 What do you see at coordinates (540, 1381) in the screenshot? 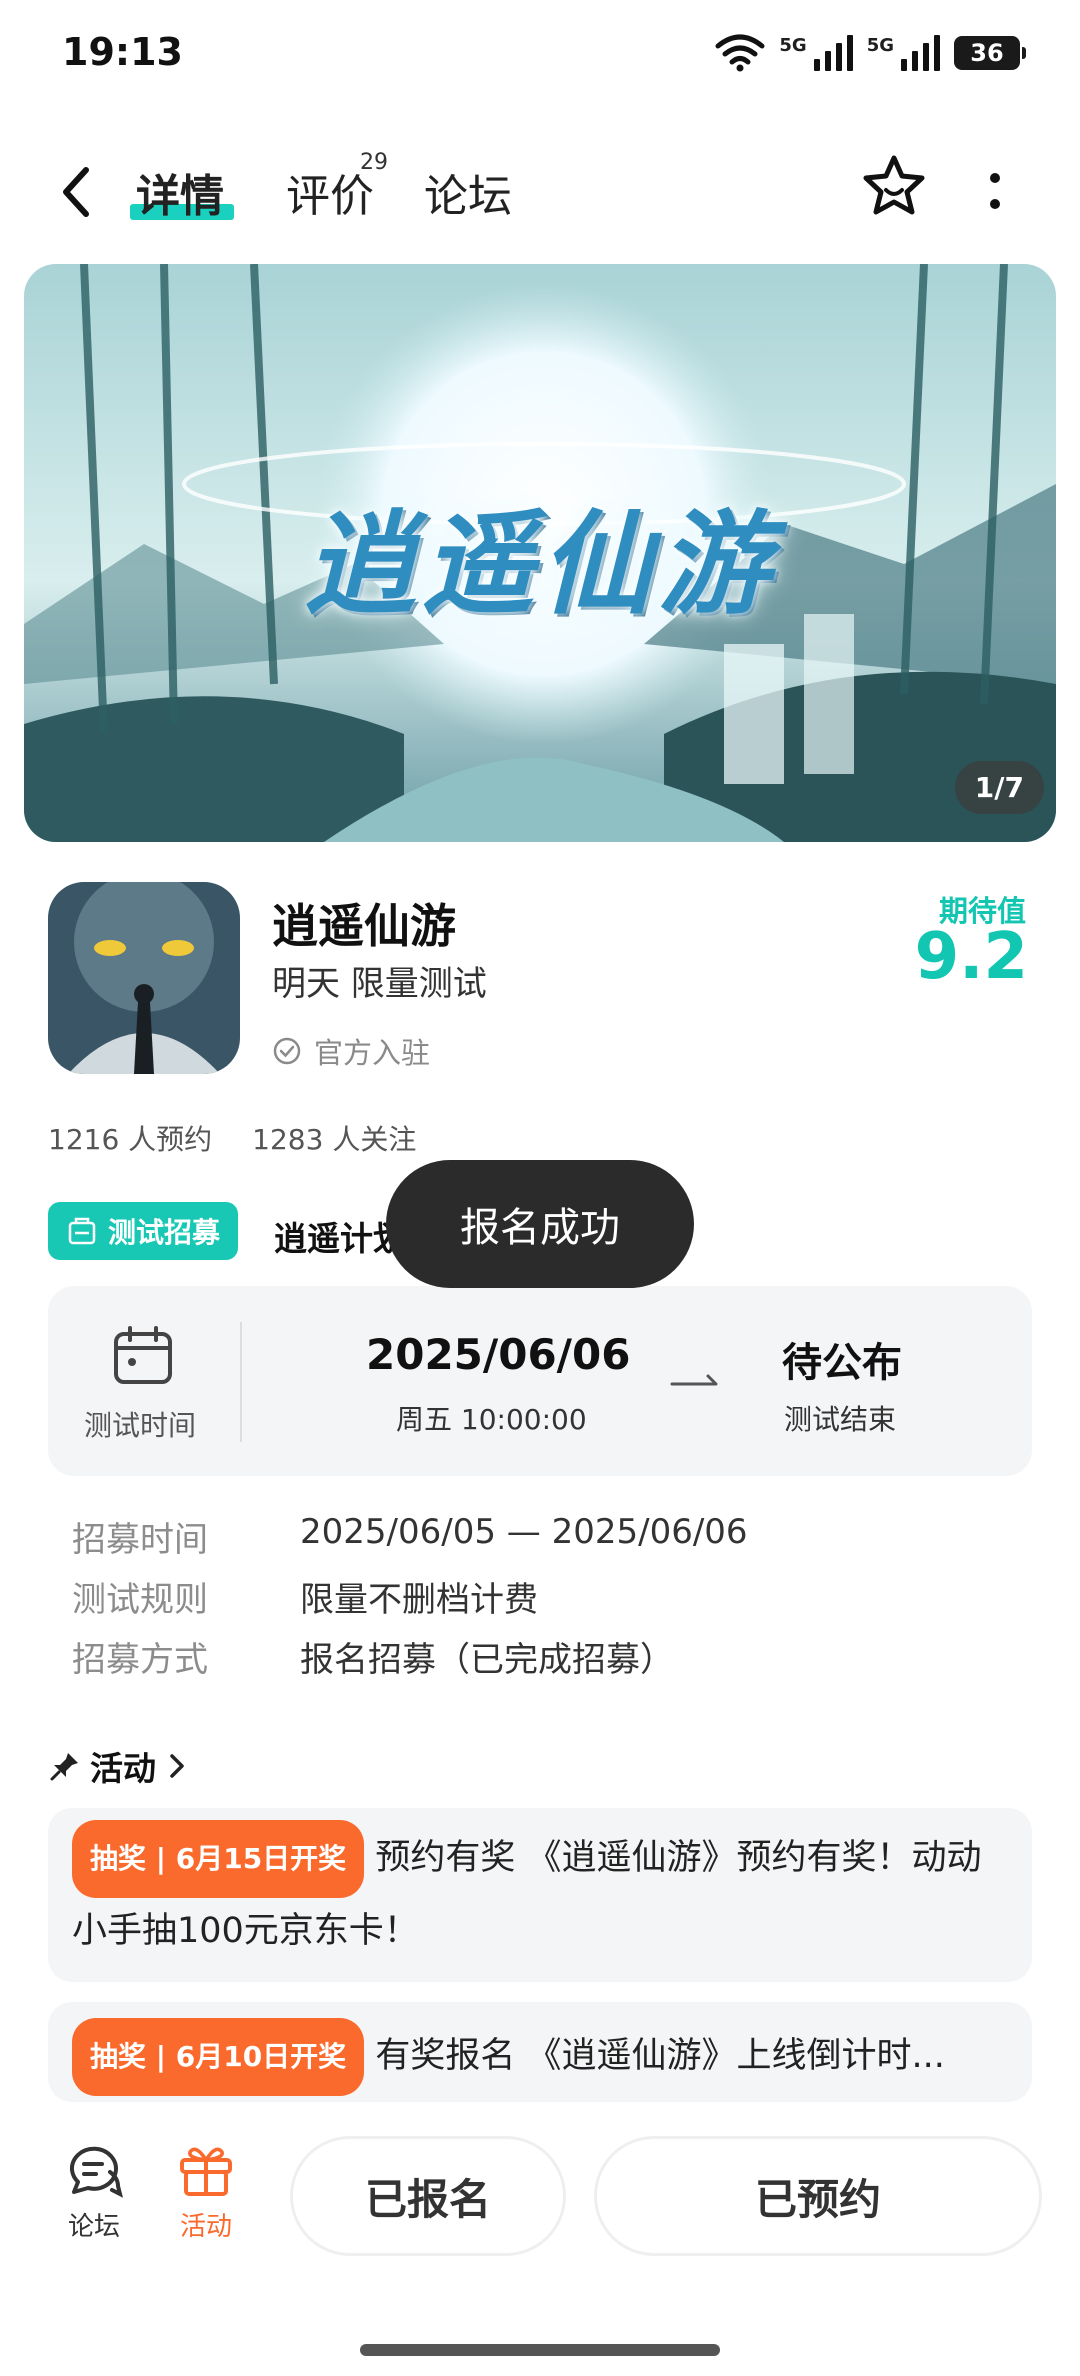
I see `test-time-card: 测试时间 2025/06/06 周五 10:00:00 待公布 测试结束` at bounding box center [540, 1381].